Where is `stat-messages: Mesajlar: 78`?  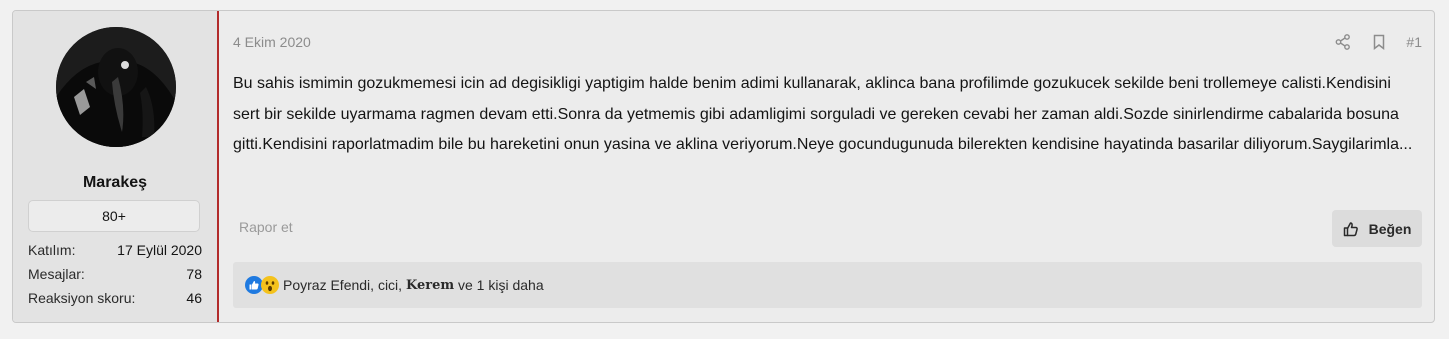 stat-messages: Mesajlar: 78 is located at coordinates (115, 274).